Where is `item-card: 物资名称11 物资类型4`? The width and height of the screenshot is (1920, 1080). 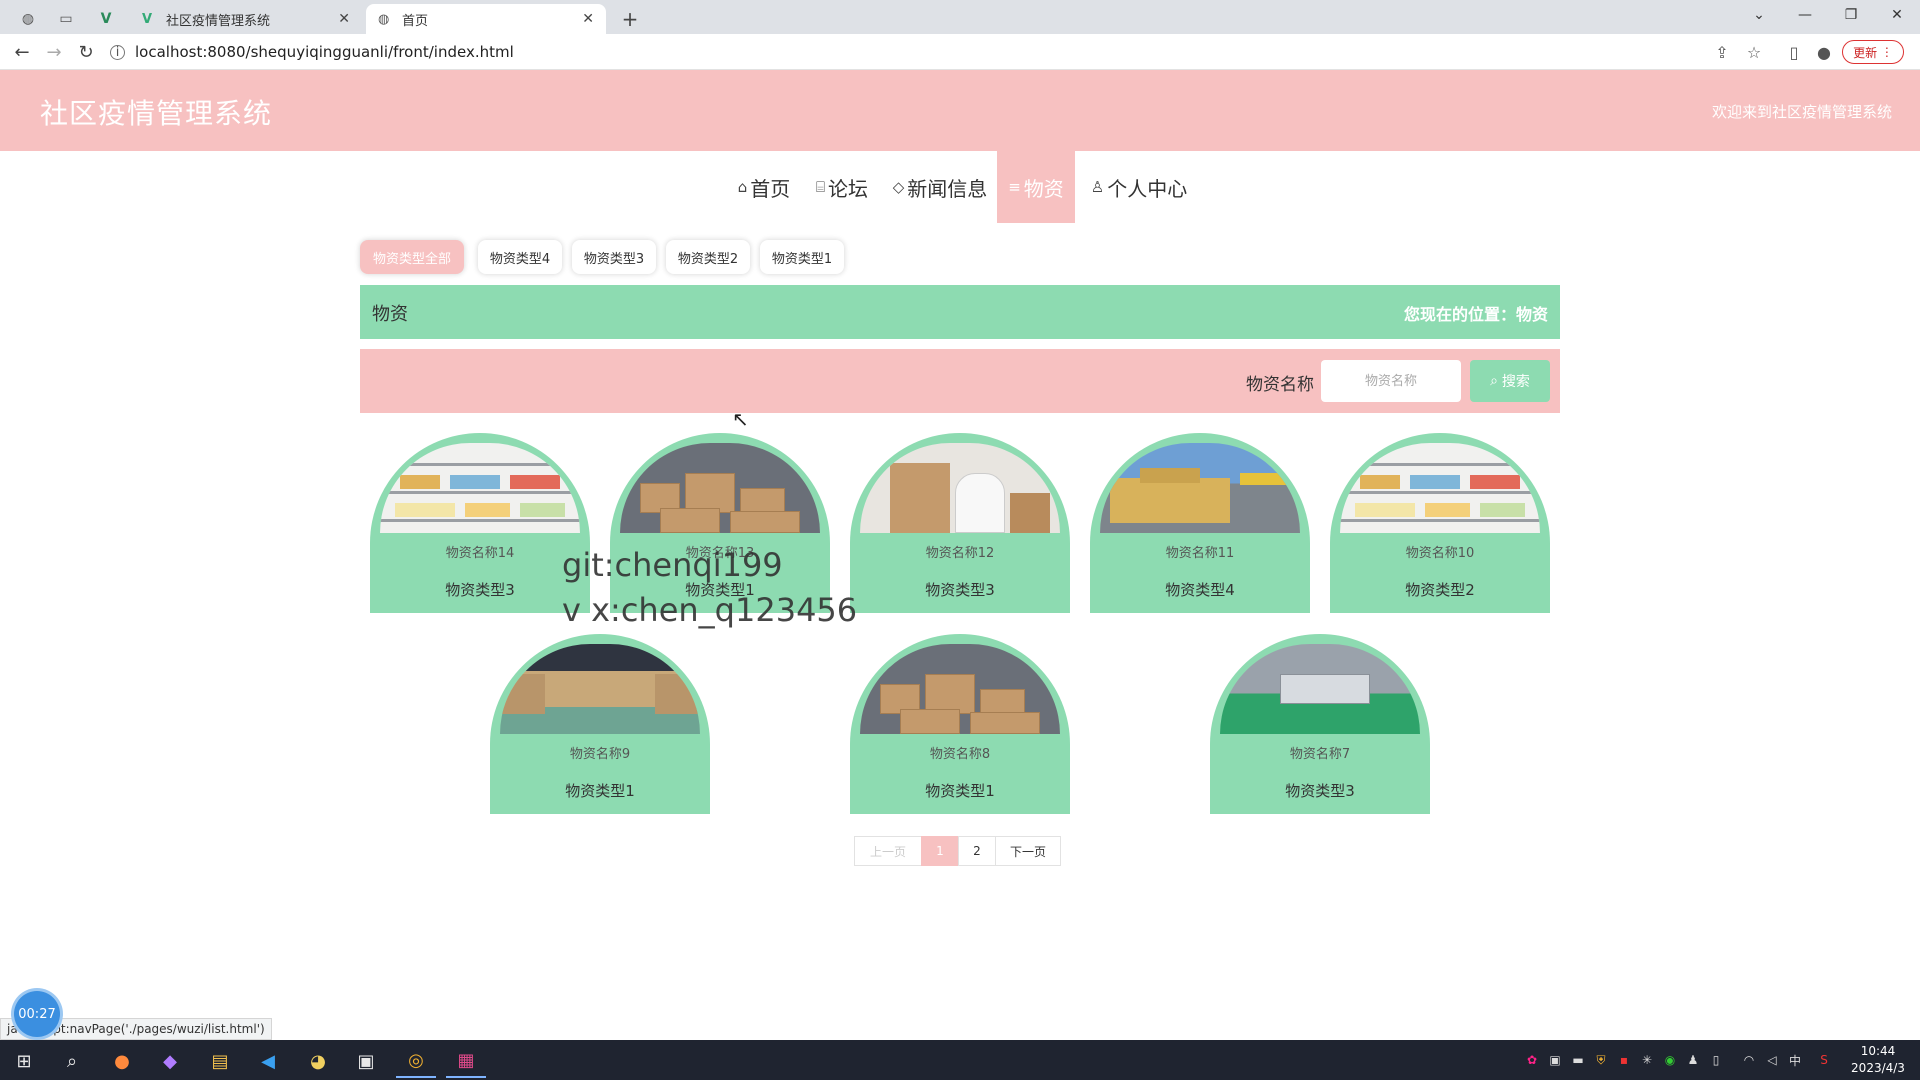 item-card: 物资名称11 物资类型4 is located at coordinates (1200, 523).